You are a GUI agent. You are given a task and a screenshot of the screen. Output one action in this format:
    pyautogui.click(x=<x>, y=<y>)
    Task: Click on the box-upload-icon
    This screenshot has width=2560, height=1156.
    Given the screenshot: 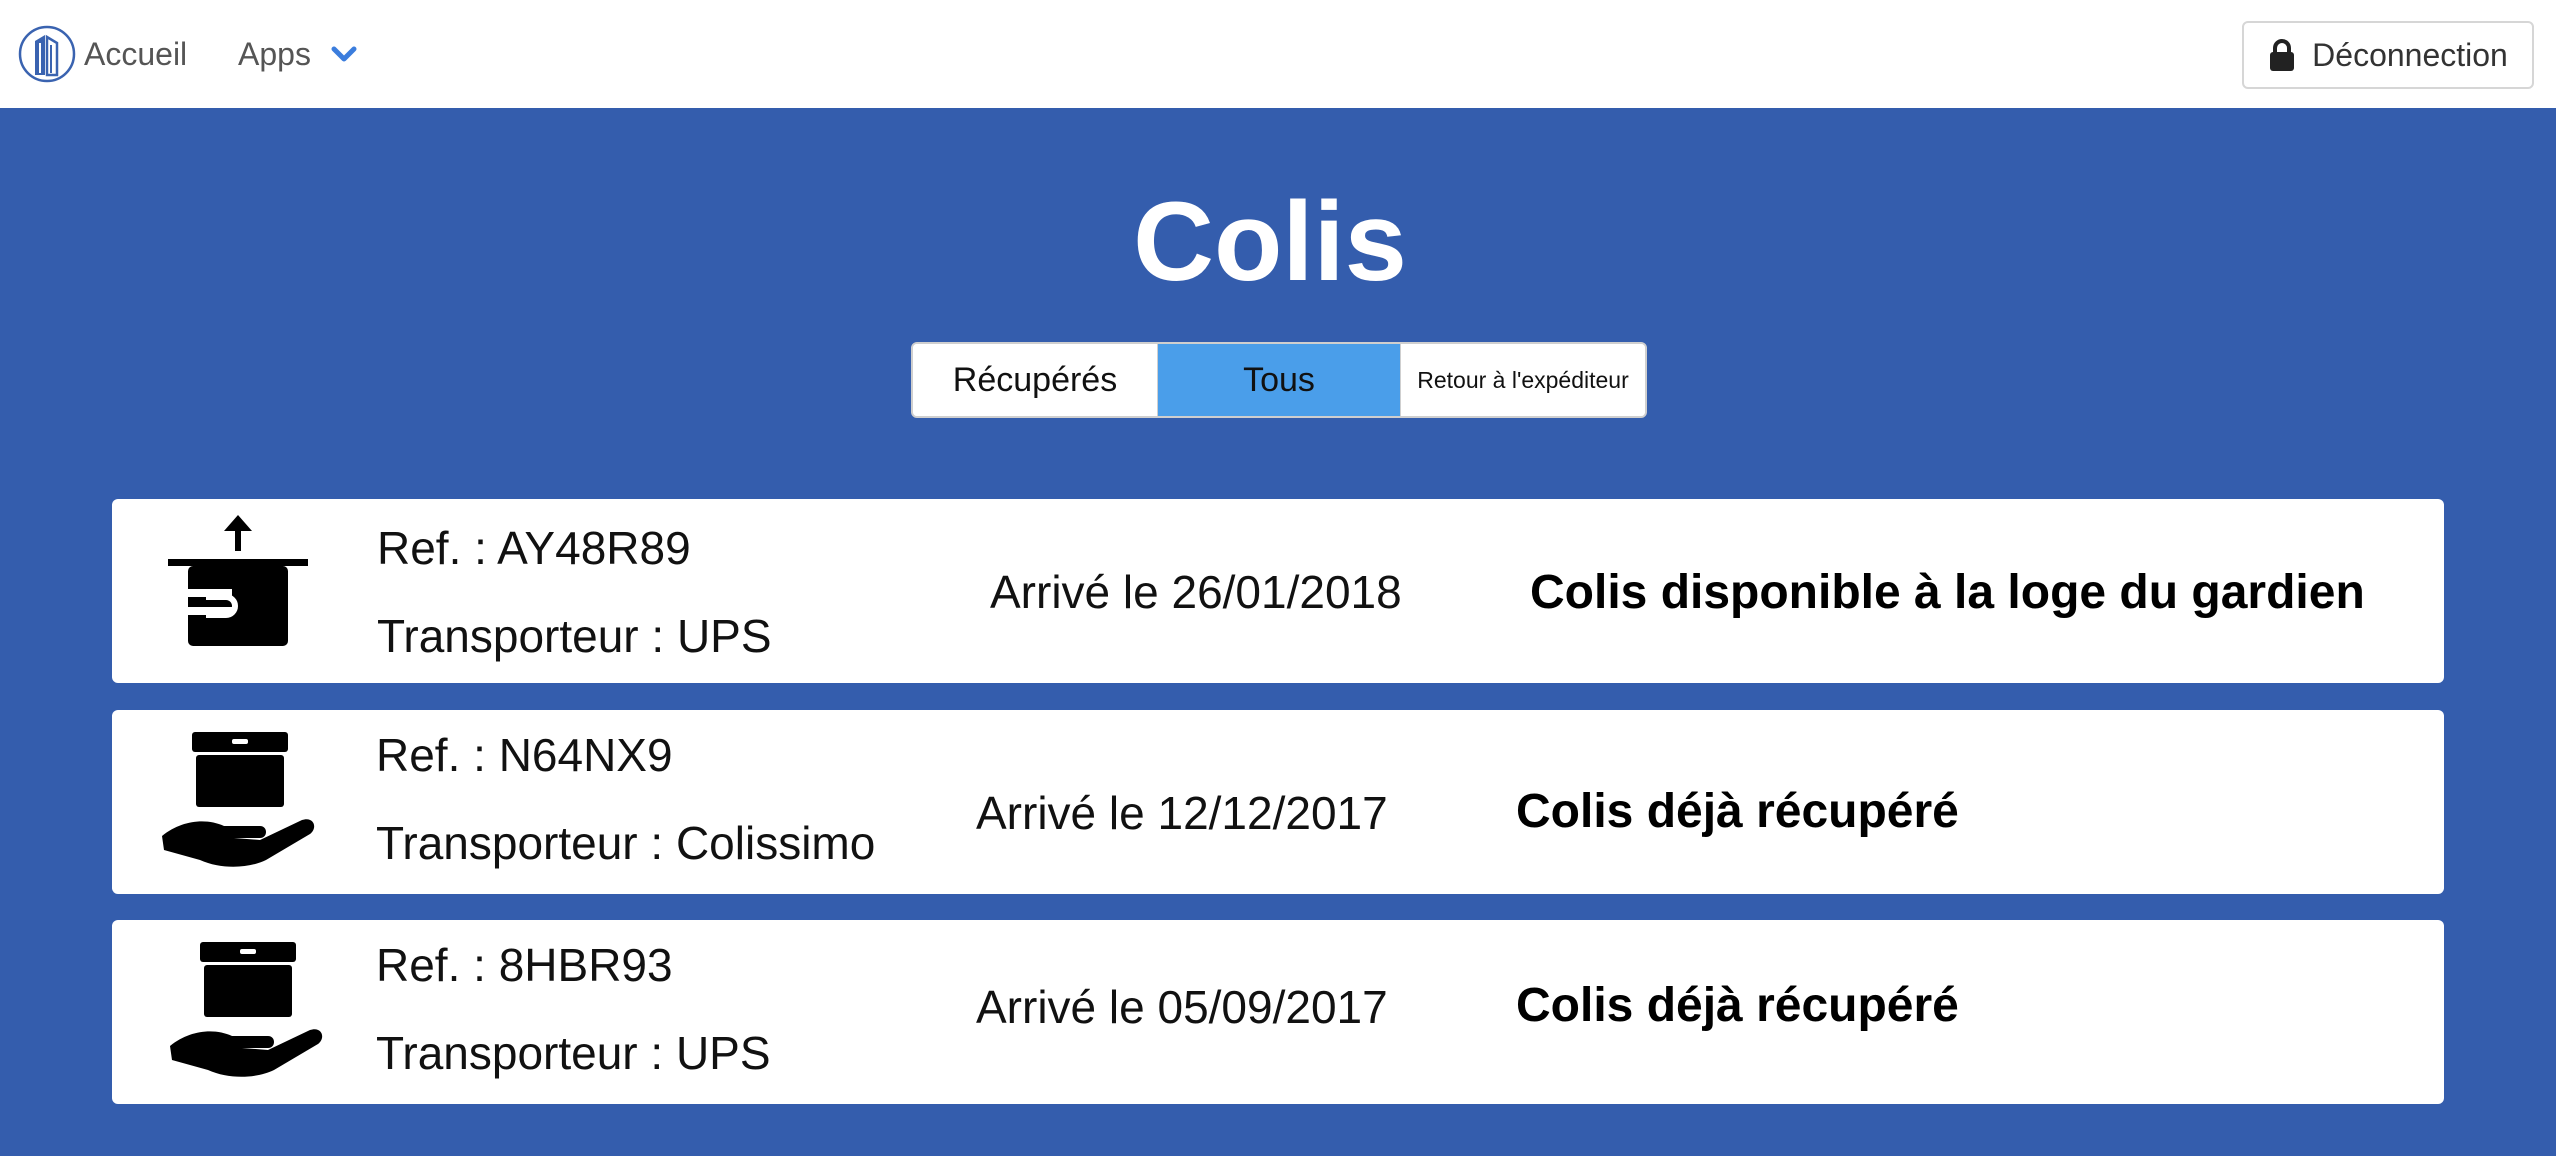 What is the action you would take?
    pyautogui.click(x=238, y=580)
    